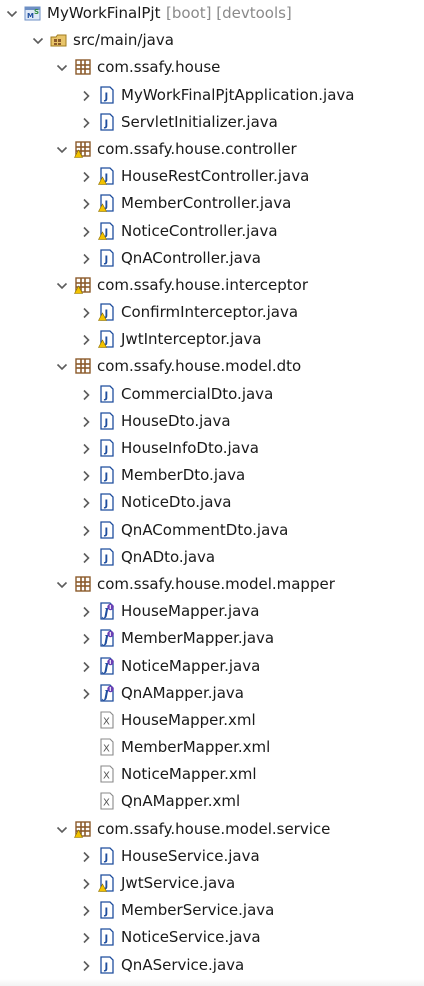 This screenshot has width=424, height=986. What do you see at coordinates (202, 284) in the screenshot?
I see `tree-item-label: com.ssafy.house.interceptor` at bounding box center [202, 284].